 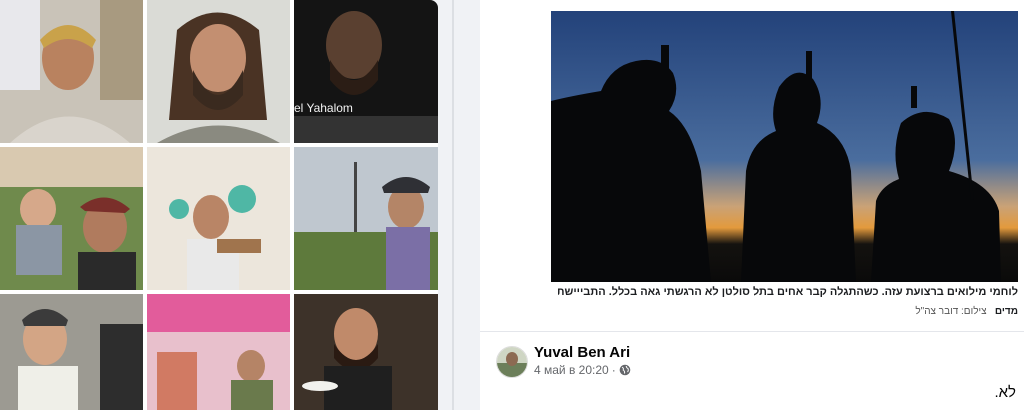 I want to click on post-text: לא., so click(x=1005, y=392).